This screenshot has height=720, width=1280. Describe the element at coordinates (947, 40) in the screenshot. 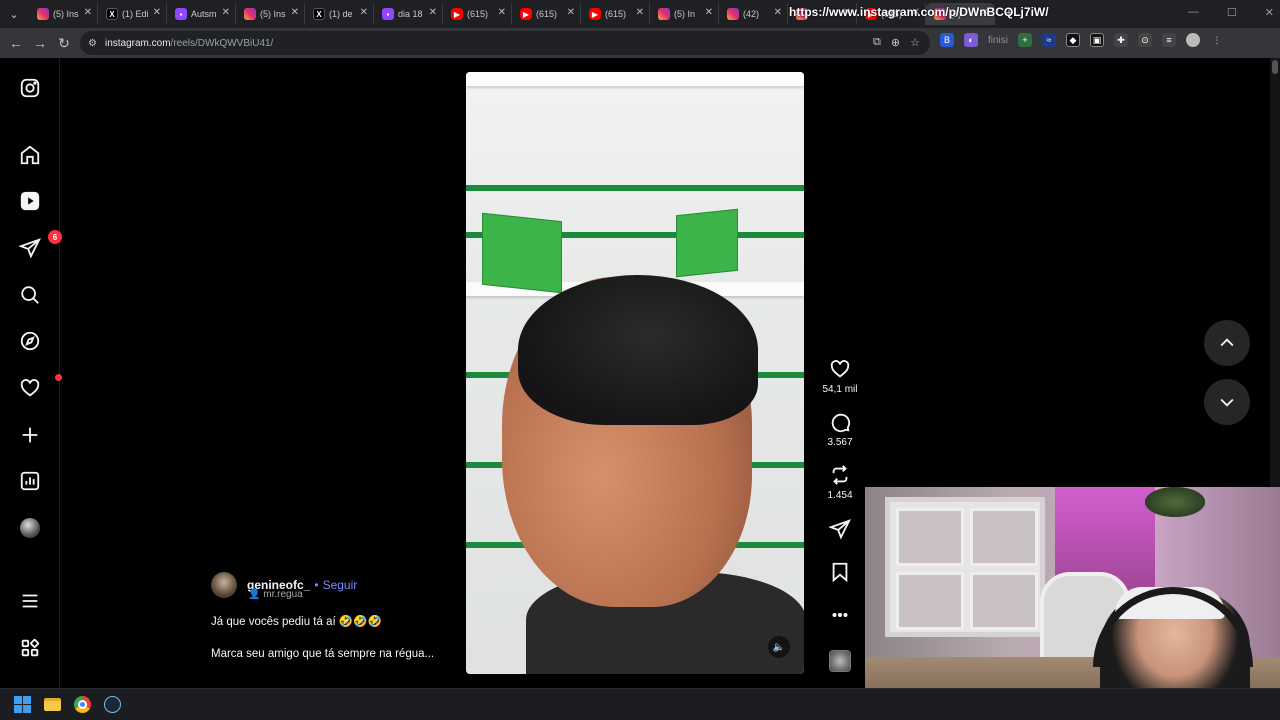

I see `extension-icon: B` at that location.